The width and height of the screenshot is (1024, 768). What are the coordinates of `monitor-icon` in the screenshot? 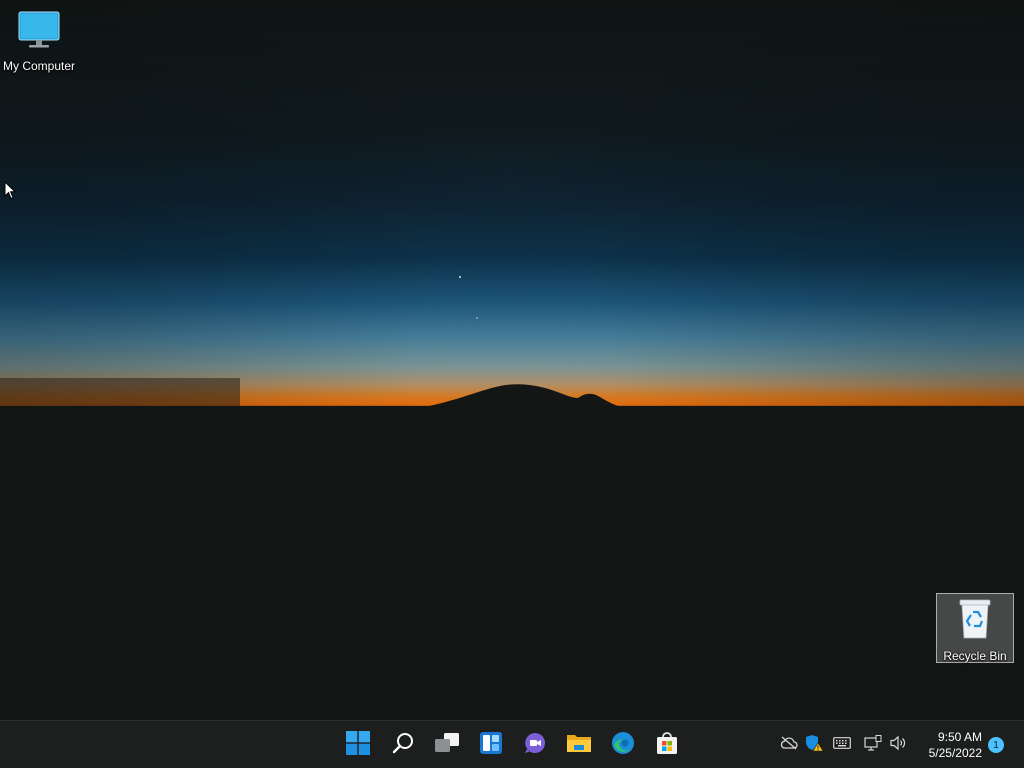 It's located at (39, 32).